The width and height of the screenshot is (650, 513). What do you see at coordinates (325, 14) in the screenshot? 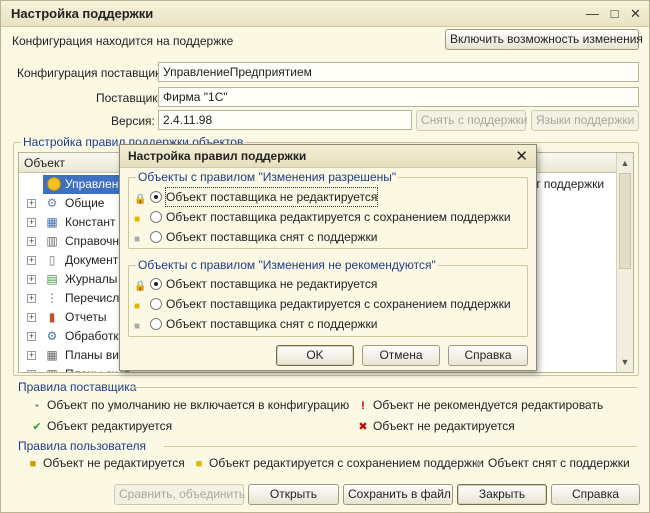
I see `title-bar: Настройка поддержки — □ ✕` at bounding box center [325, 14].